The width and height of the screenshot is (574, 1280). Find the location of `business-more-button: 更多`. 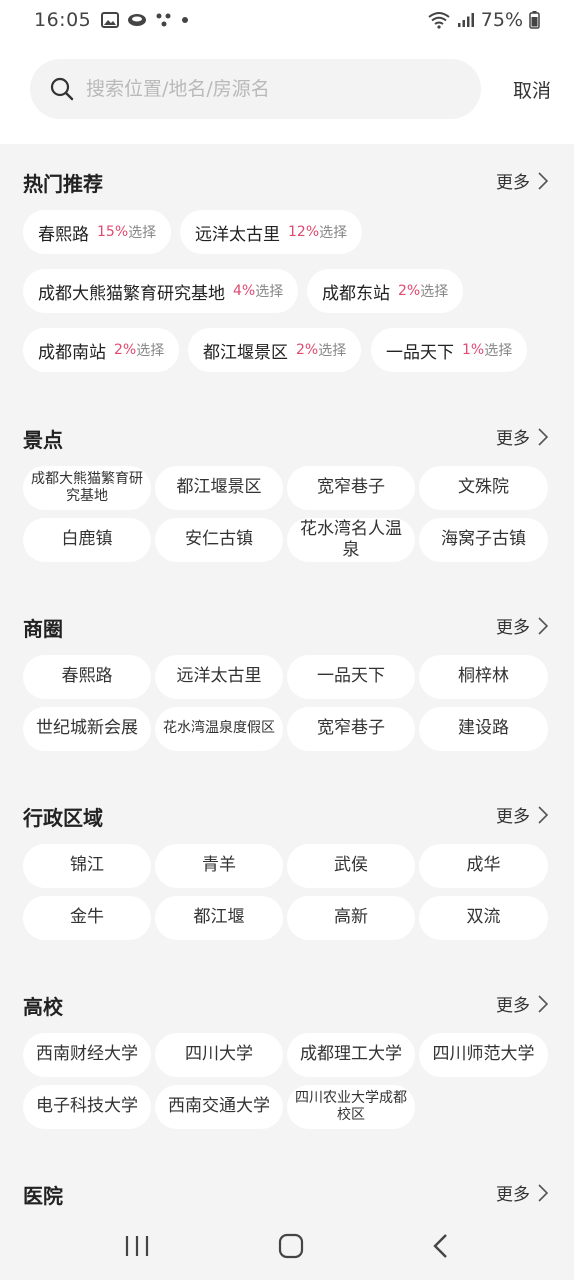

business-more-button: 更多 is located at coordinates (522, 625).